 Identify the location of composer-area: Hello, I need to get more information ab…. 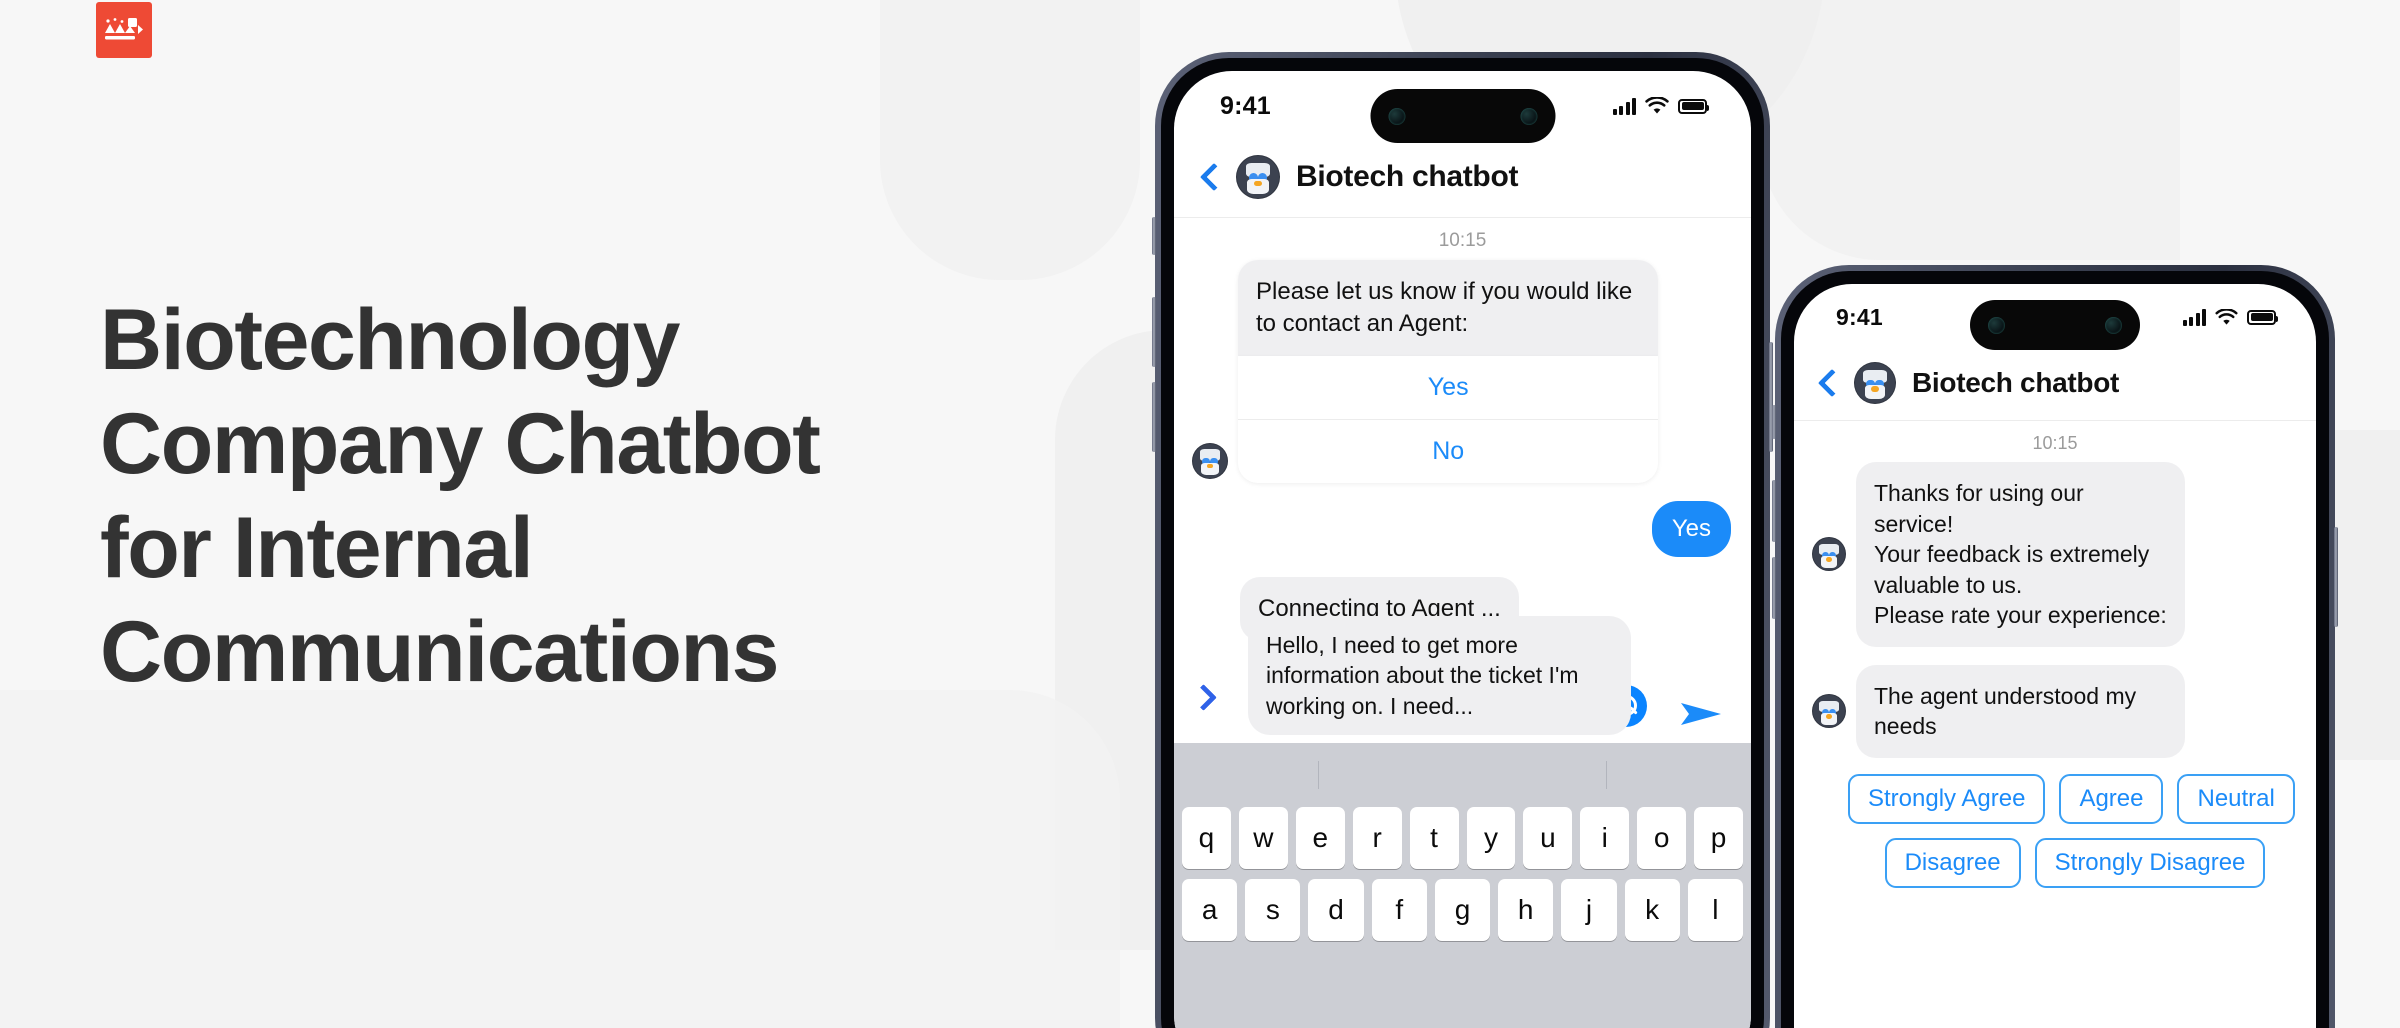
(1462, 682).